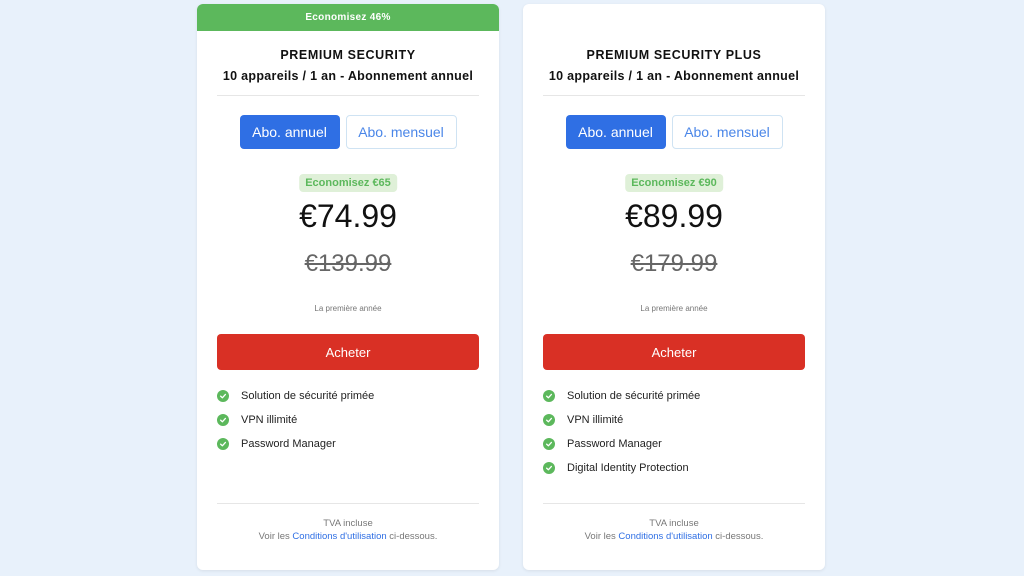 This screenshot has width=1024, height=576. What do you see at coordinates (628, 468) in the screenshot?
I see `feature-label: Digital Identity Protection` at bounding box center [628, 468].